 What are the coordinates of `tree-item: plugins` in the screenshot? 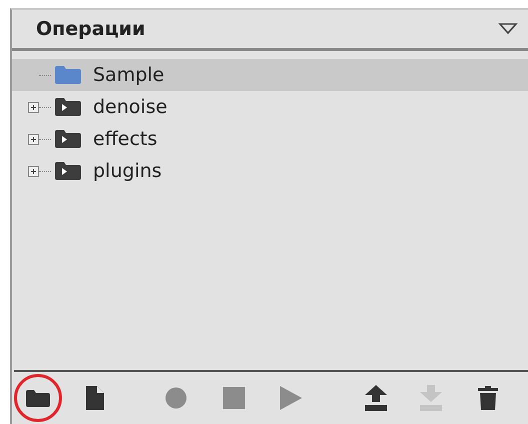 It's located at (270, 171).